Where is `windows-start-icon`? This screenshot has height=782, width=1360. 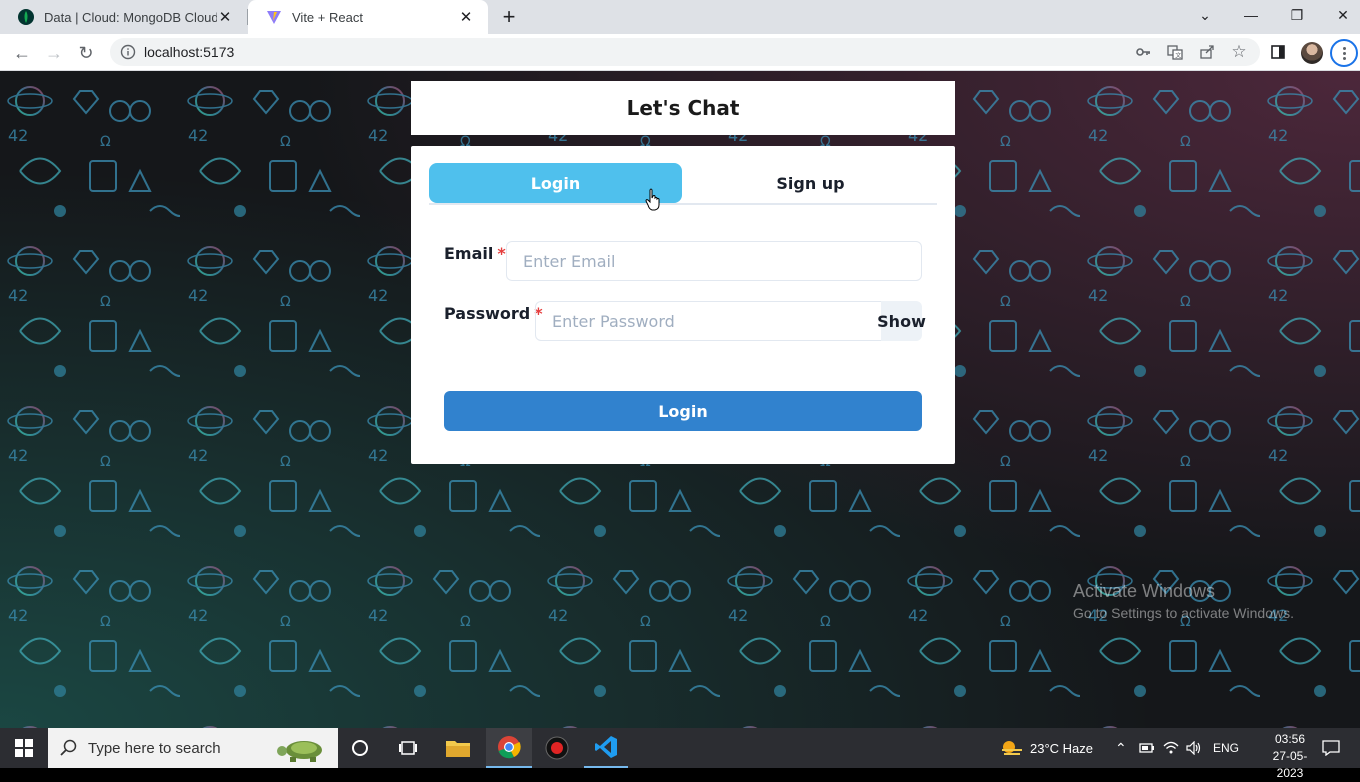
windows-start-icon is located at coordinates (24, 748).